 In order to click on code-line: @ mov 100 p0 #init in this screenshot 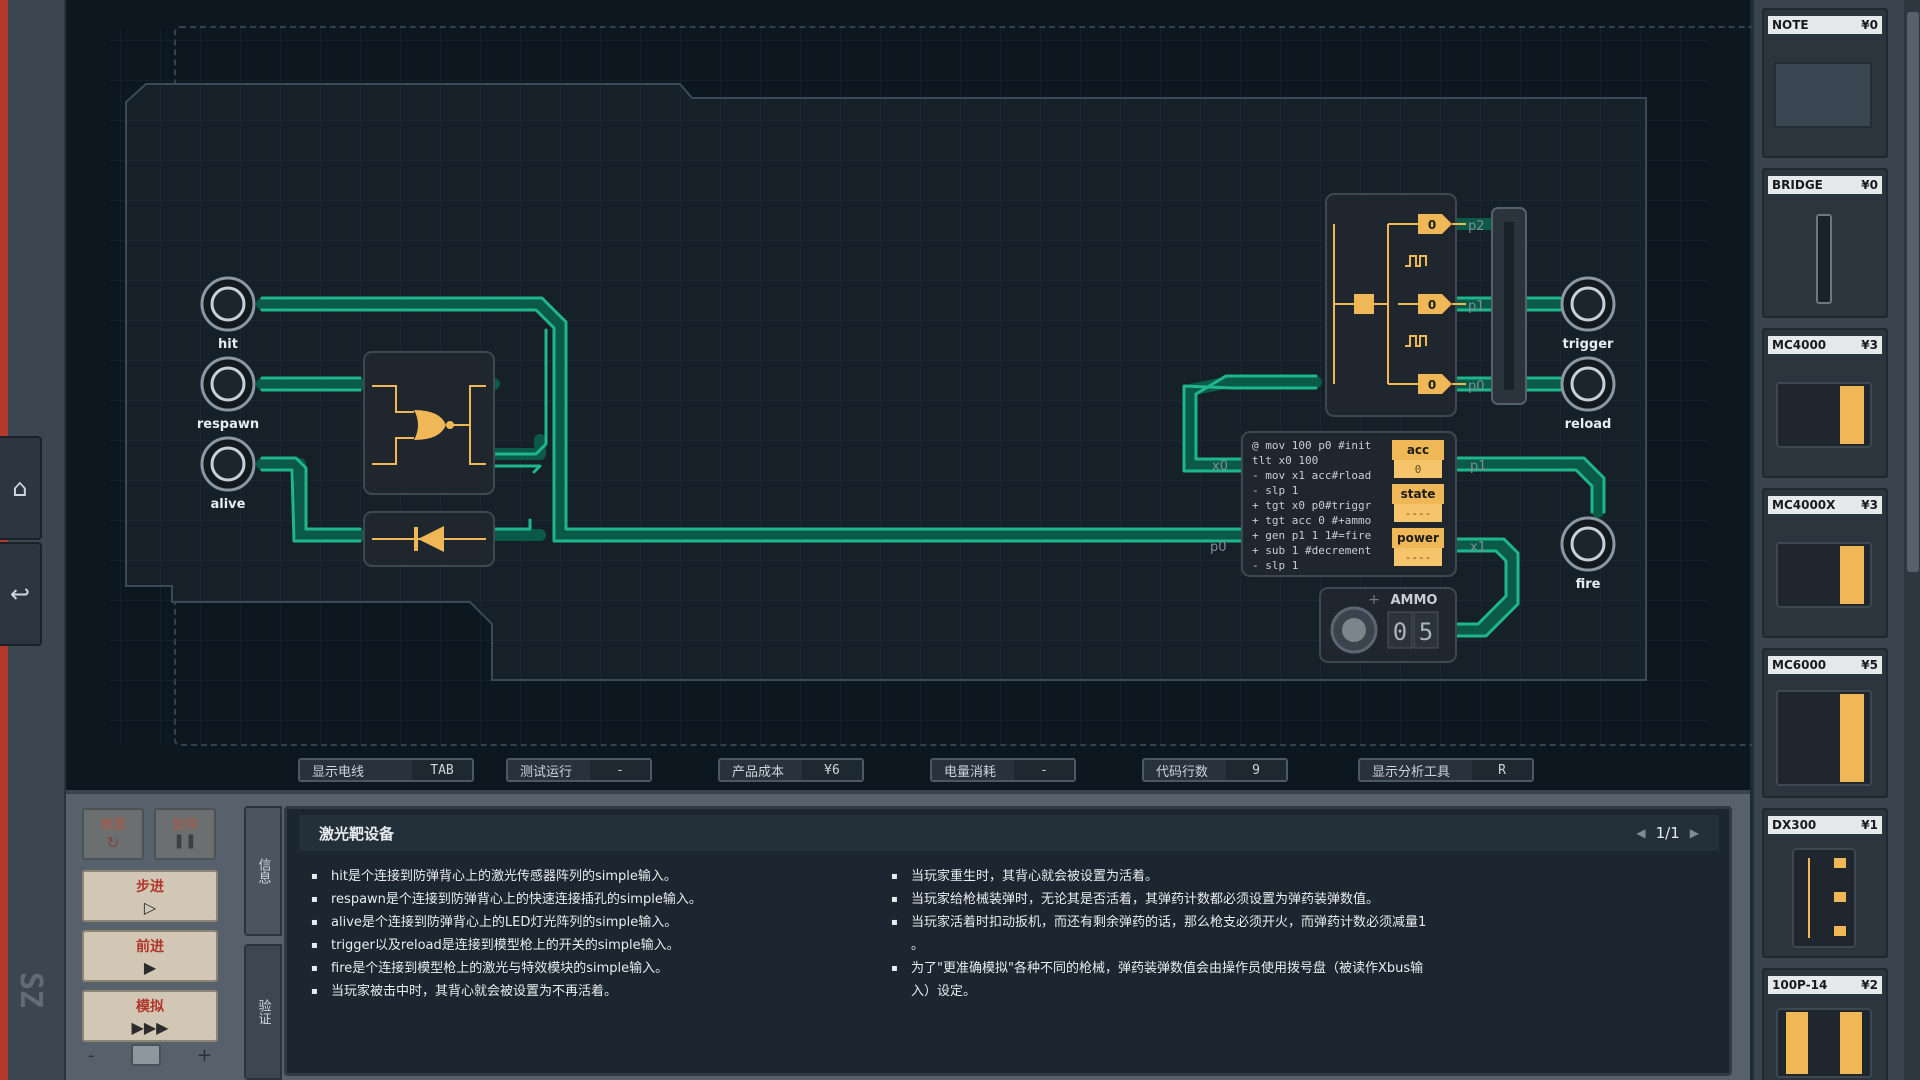, I will do `click(1311, 445)`.